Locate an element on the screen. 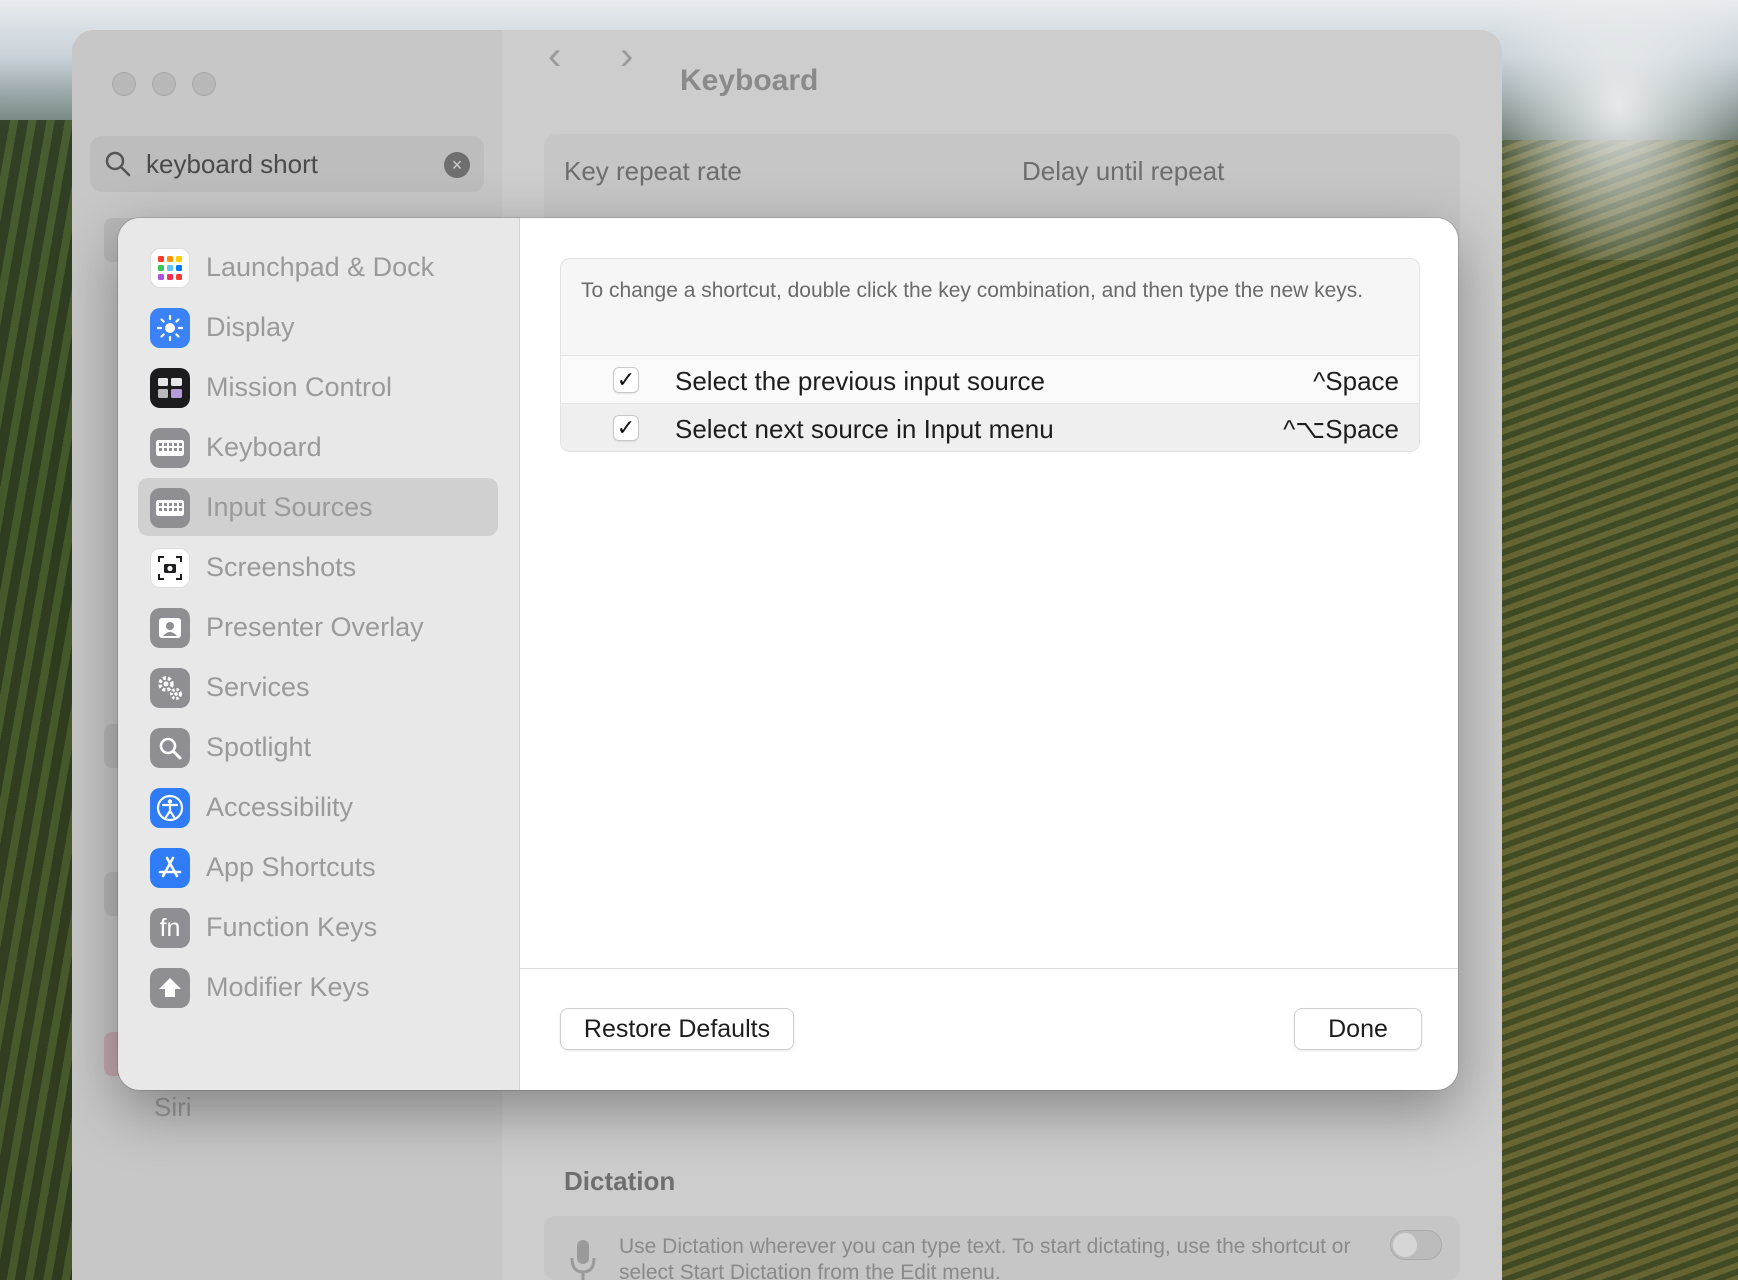 The height and width of the screenshot is (1280, 1738). up-arrow-icon is located at coordinates (170, 988).